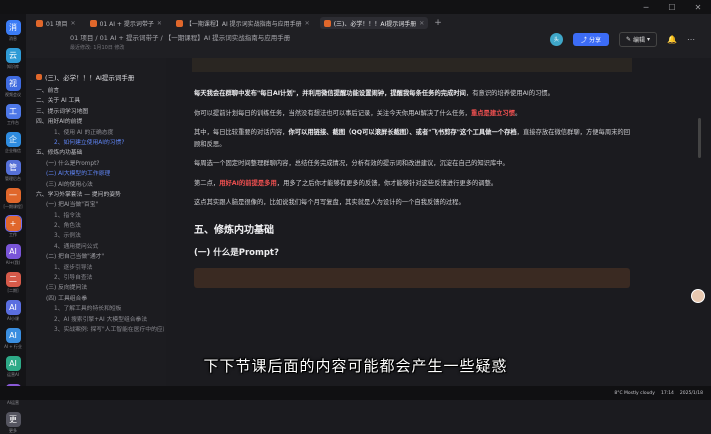 The width and height of the screenshot is (711, 434). What do you see at coordinates (699, 138) in the screenshot?
I see `scrollbar` at bounding box center [699, 138].